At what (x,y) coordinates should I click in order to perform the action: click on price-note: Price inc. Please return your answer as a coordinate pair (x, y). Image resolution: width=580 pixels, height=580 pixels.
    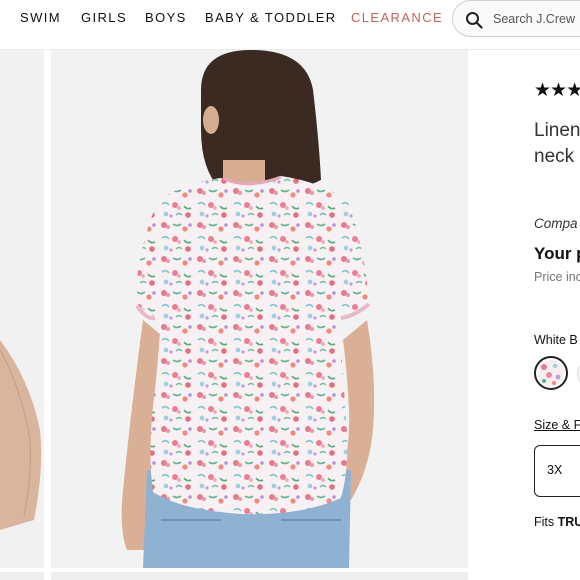
    Looking at the image, I should click on (557, 277).